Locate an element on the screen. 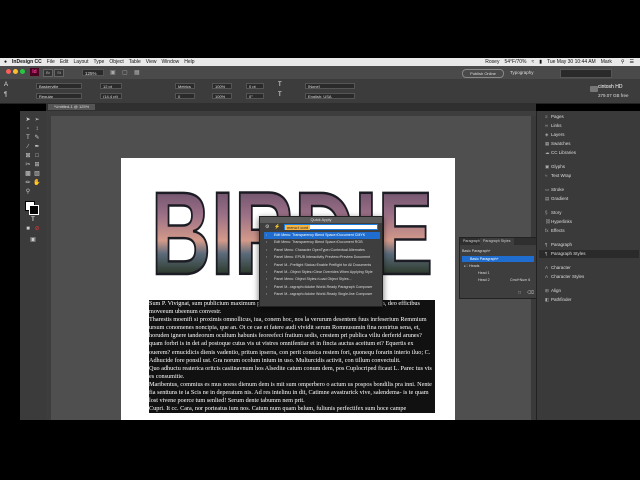 This screenshot has height=480, width=640. menu-file: File is located at coordinates (51, 62).